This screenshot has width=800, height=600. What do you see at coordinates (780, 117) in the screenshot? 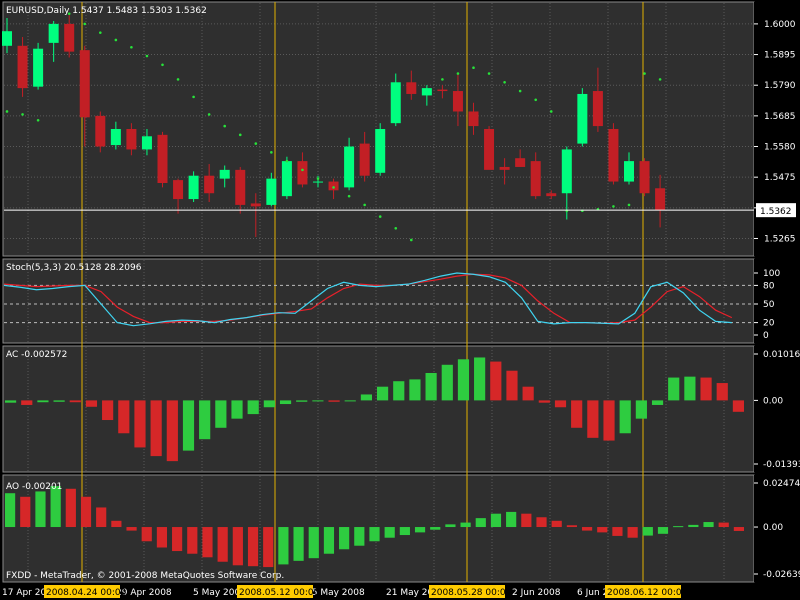
I see `price-axis-tick-label: 1.5685` at bounding box center [780, 117].